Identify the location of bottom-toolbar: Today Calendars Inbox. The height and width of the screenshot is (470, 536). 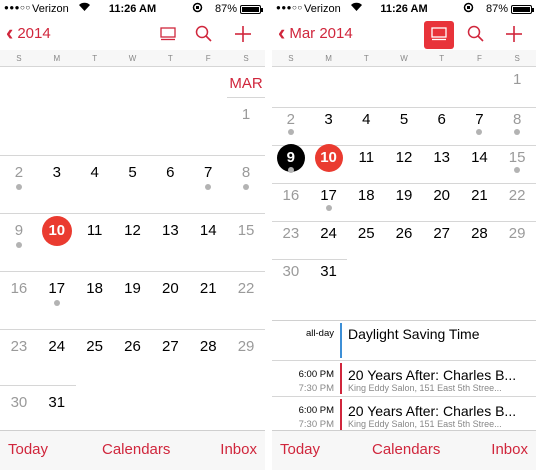
(132, 450).